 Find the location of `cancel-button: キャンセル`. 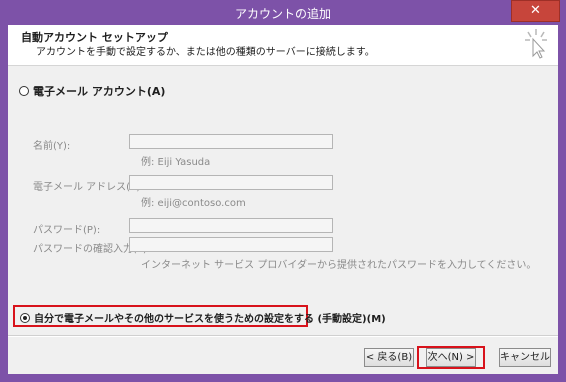

cancel-button: キャンセル is located at coordinates (525, 357).